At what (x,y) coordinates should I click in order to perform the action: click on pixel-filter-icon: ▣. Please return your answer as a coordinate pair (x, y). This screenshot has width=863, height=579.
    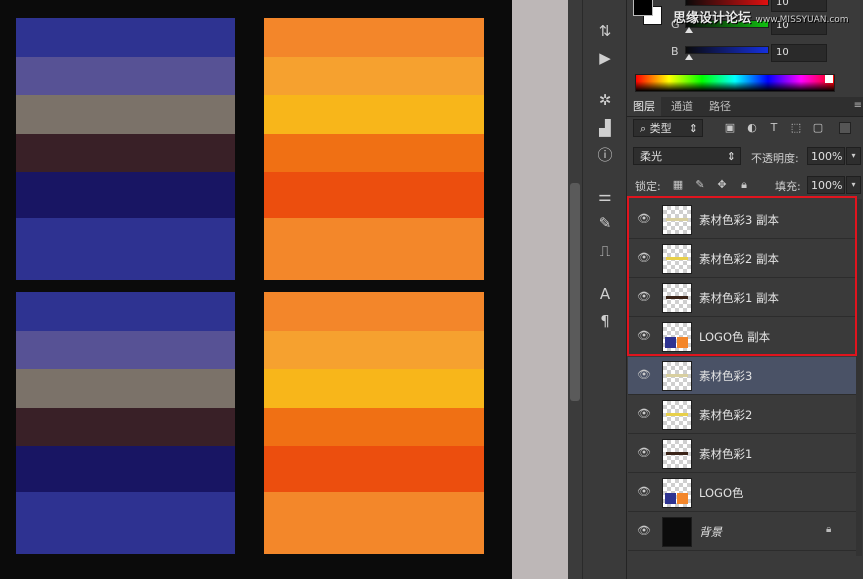
    Looking at the image, I should click on (730, 128).